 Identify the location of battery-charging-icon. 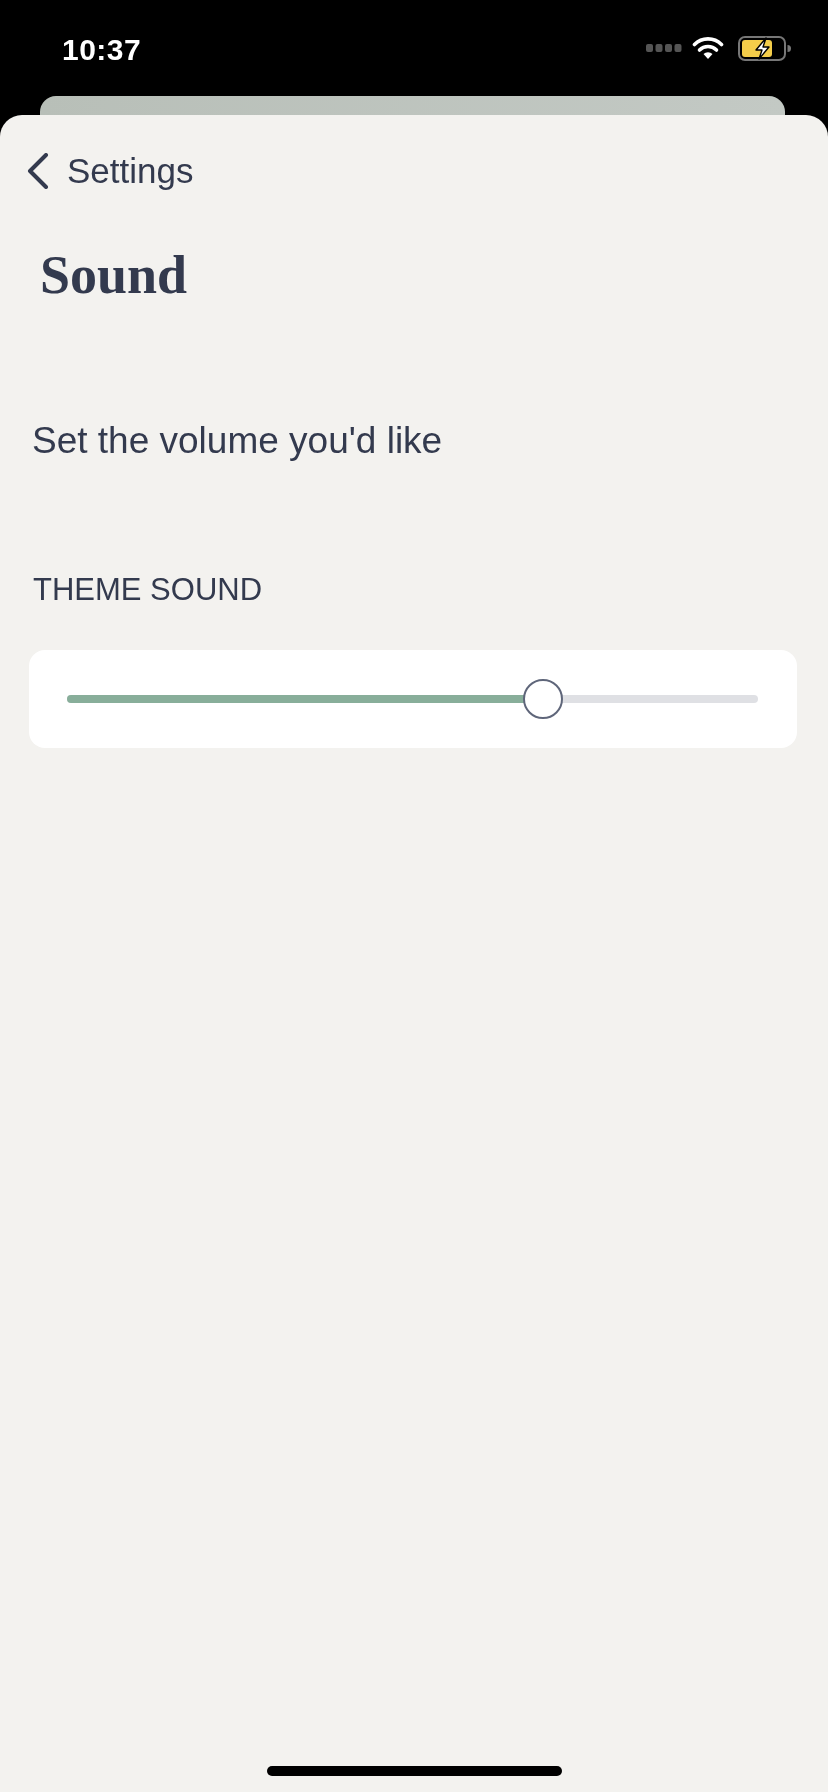
(764, 48).